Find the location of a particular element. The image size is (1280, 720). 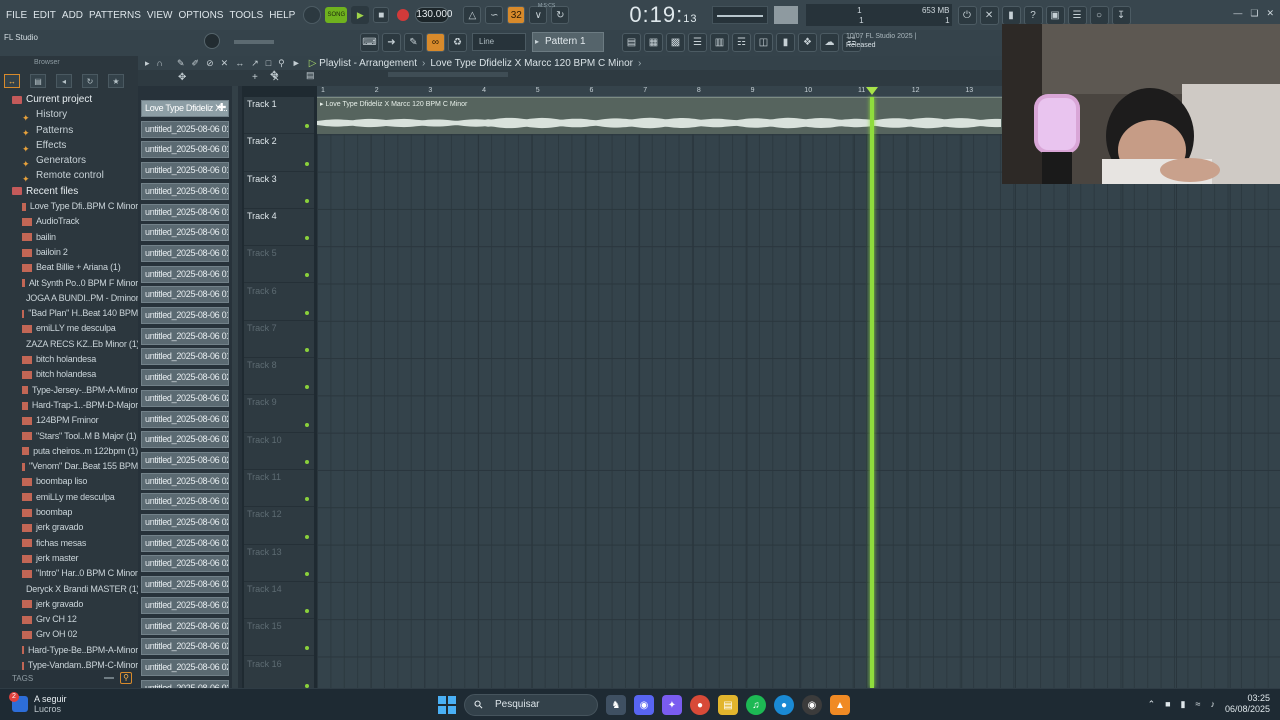

menu-help: HELP is located at coordinates (282, 15).